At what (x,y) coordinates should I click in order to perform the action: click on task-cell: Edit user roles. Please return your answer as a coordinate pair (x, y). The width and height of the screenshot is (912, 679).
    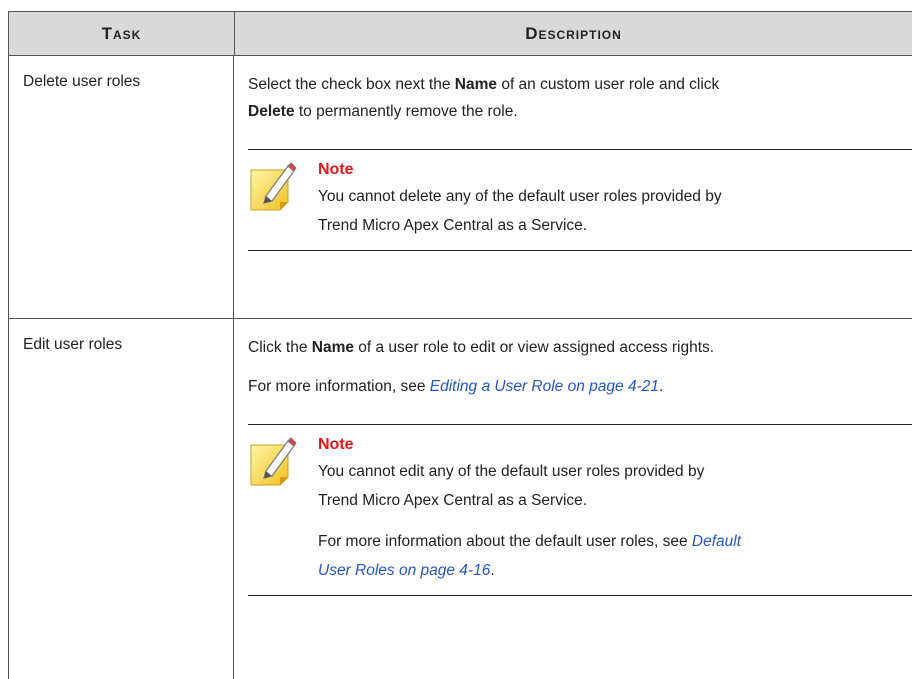
    Looking at the image, I should click on (121, 499).